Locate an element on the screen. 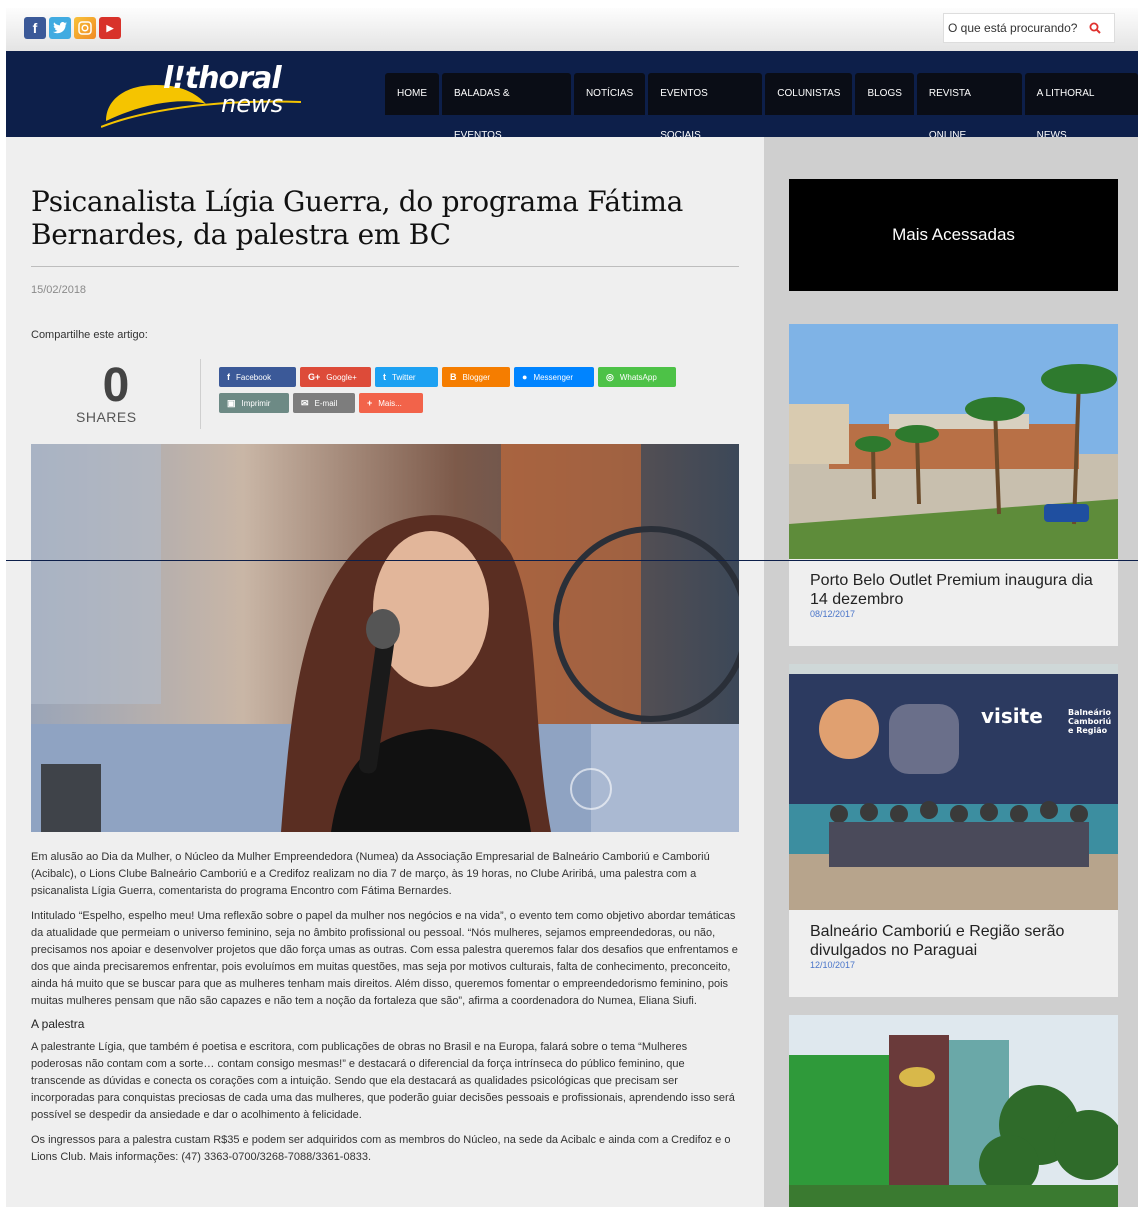  search-icon is located at coordinates (1095, 28).